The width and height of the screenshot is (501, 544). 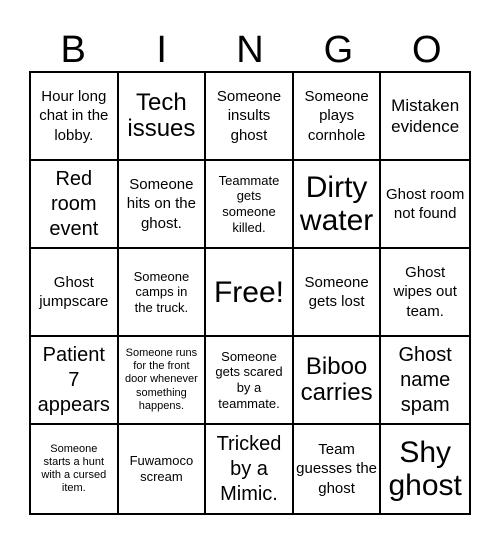 I want to click on cell-text: Dirty water, so click(x=336, y=204).